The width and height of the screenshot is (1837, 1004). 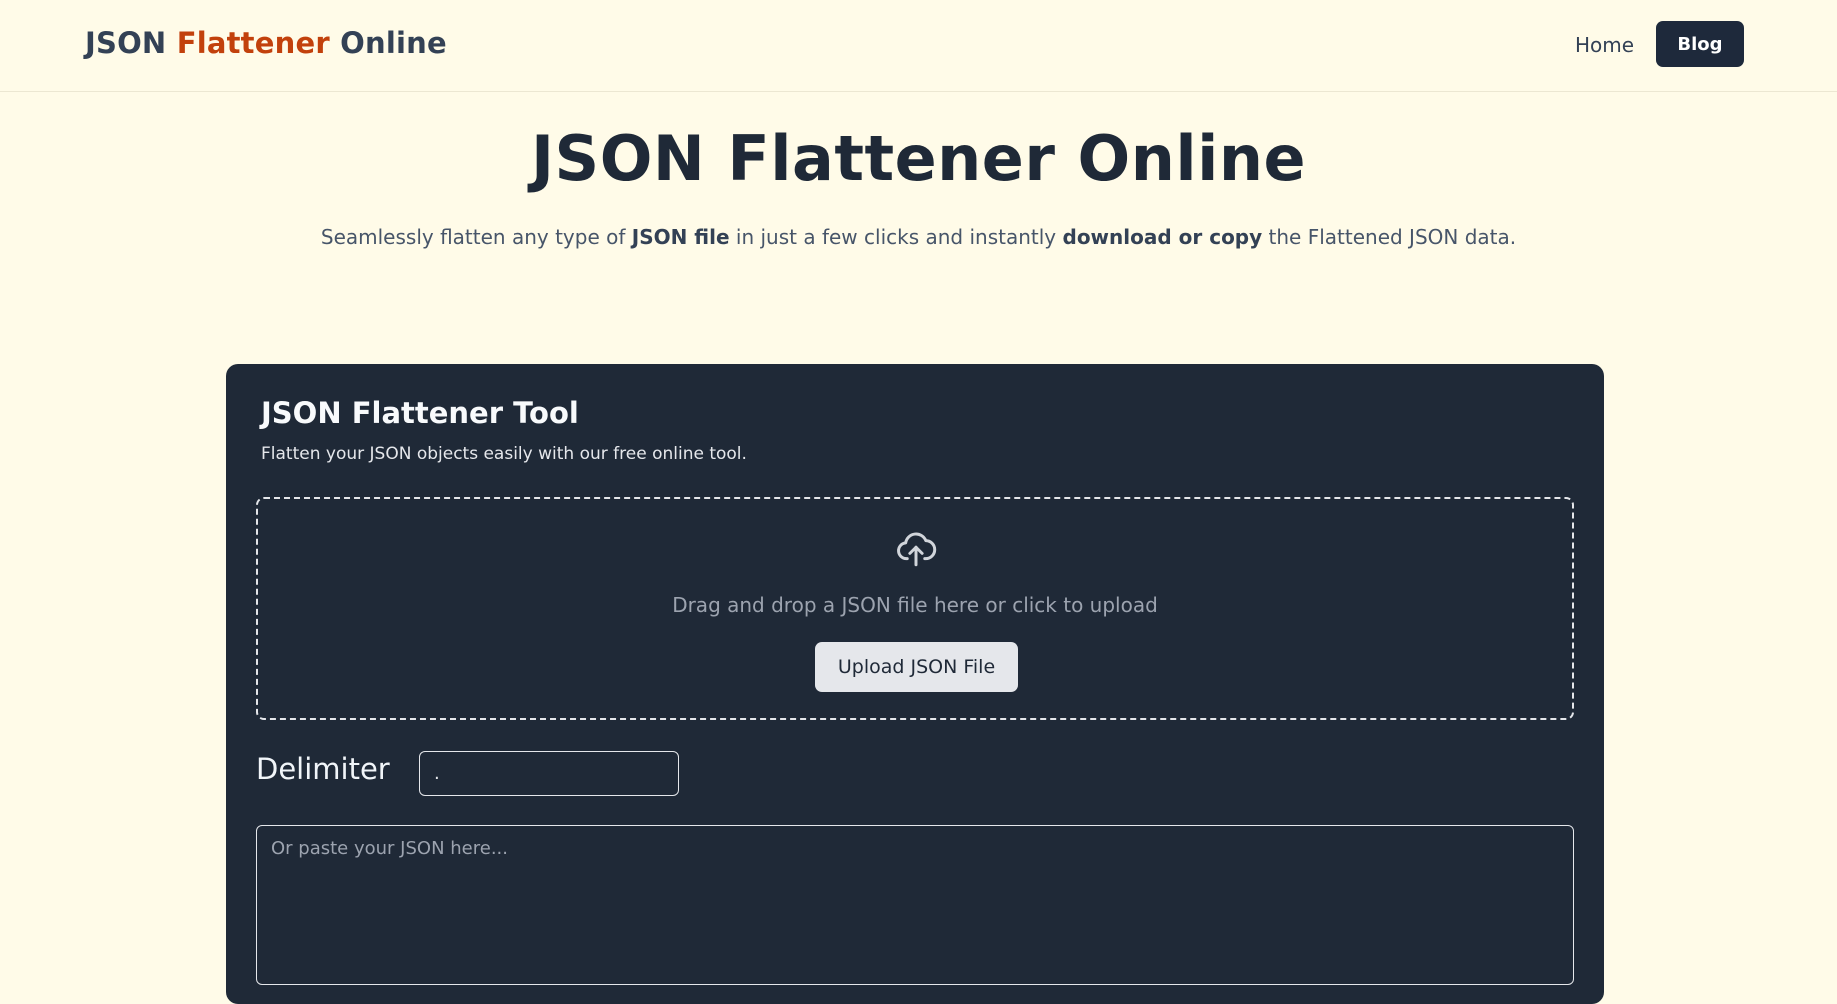 What do you see at coordinates (1700, 44) in the screenshot?
I see `nav-blog-button: Blog` at bounding box center [1700, 44].